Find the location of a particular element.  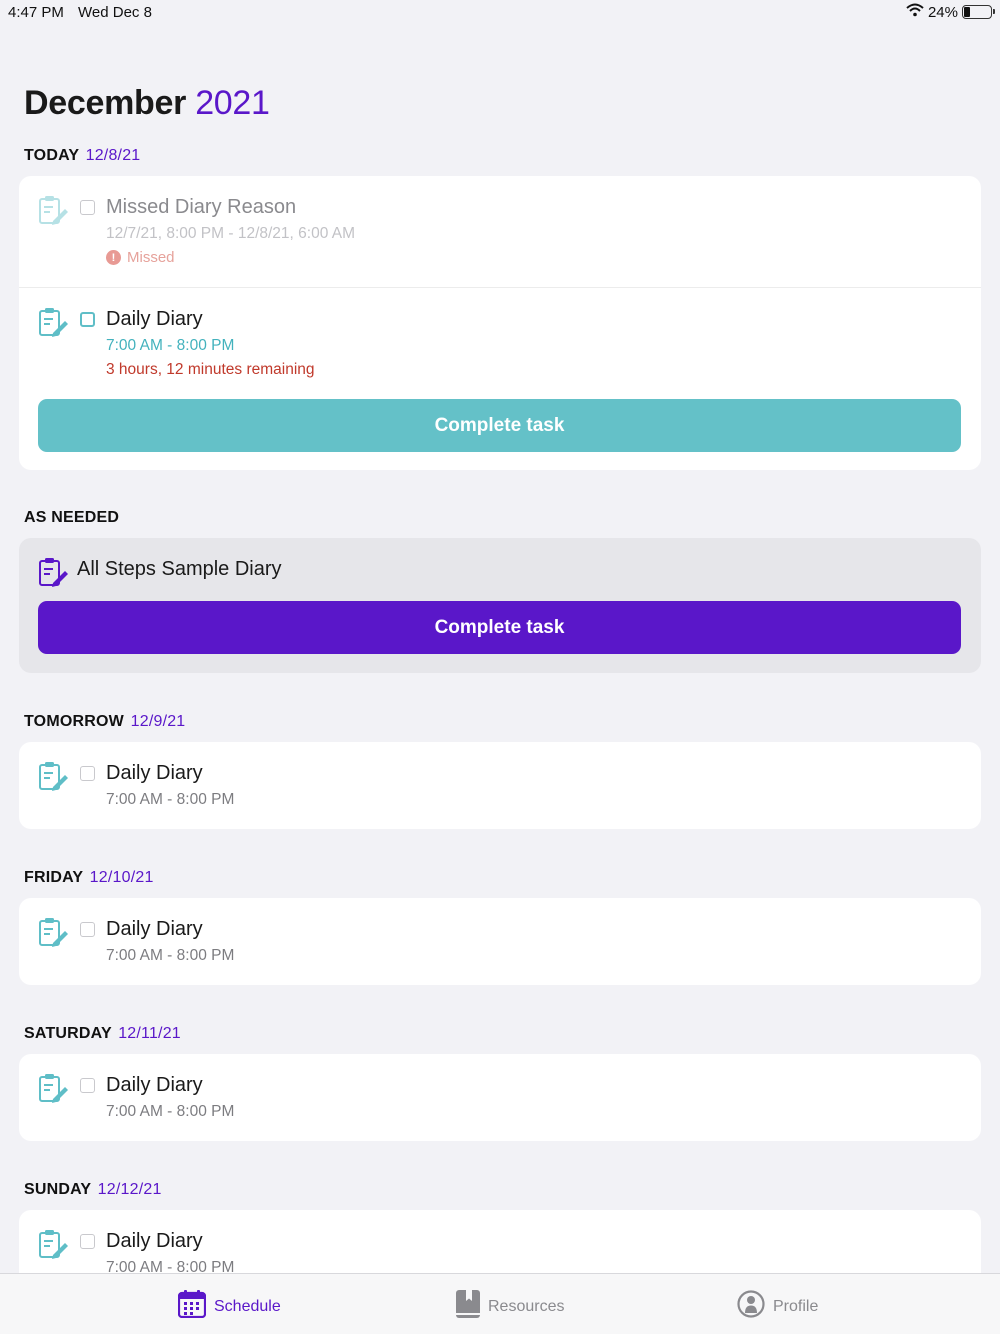

alert-icon: ! is located at coordinates (113, 257).